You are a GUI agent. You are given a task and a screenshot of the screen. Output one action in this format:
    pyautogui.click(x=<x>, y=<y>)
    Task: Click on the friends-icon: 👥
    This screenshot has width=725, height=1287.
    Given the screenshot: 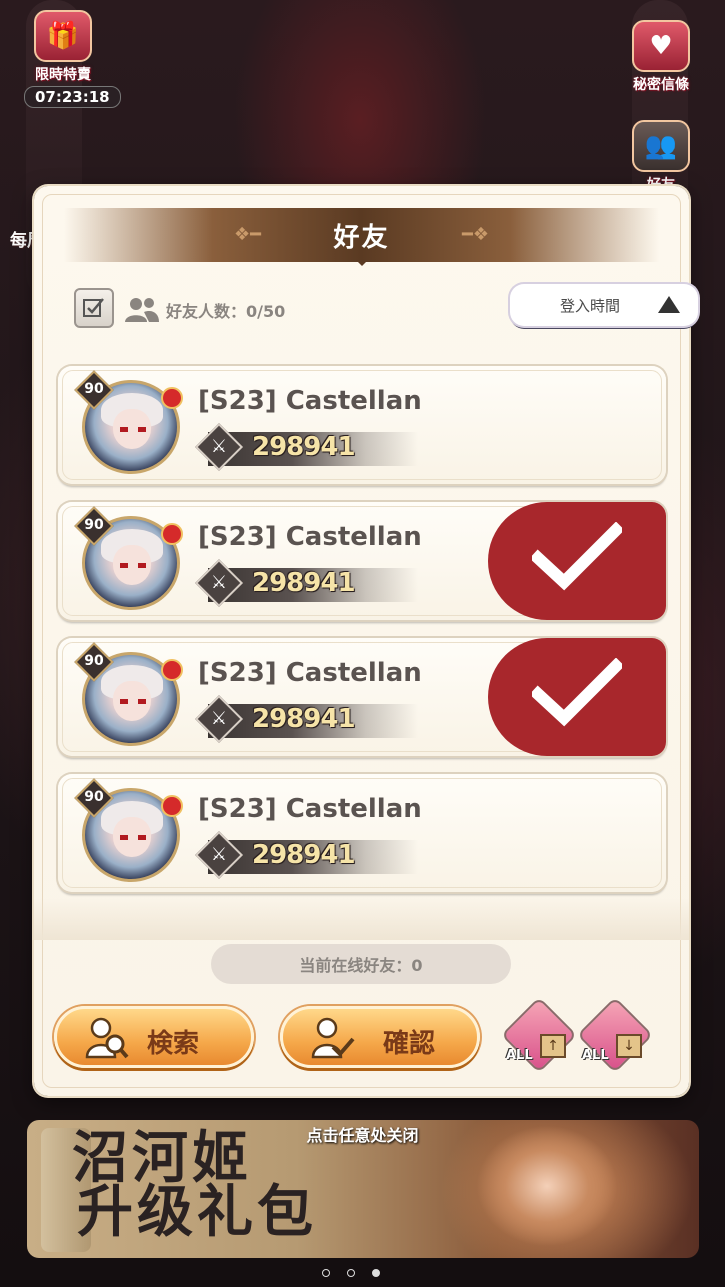 What is the action you would take?
    pyautogui.click(x=661, y=146)
    